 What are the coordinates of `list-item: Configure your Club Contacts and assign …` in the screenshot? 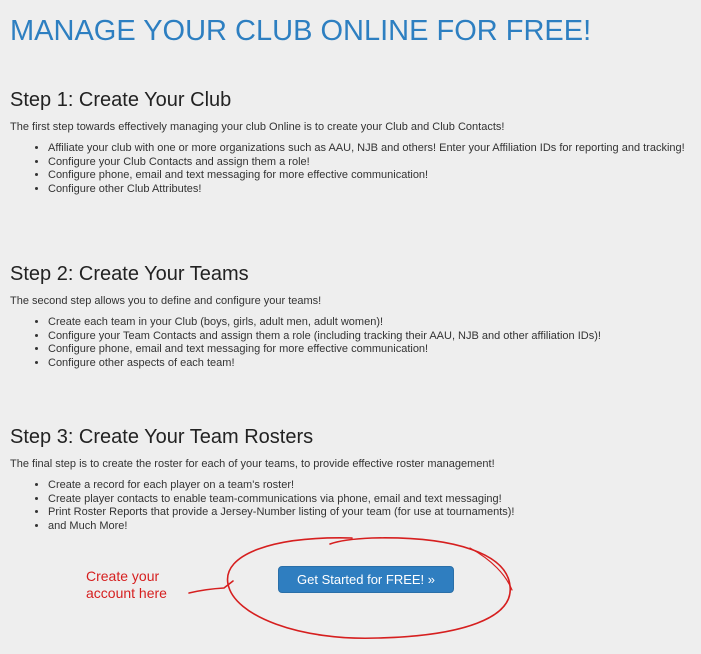 It's located at (374, 163).